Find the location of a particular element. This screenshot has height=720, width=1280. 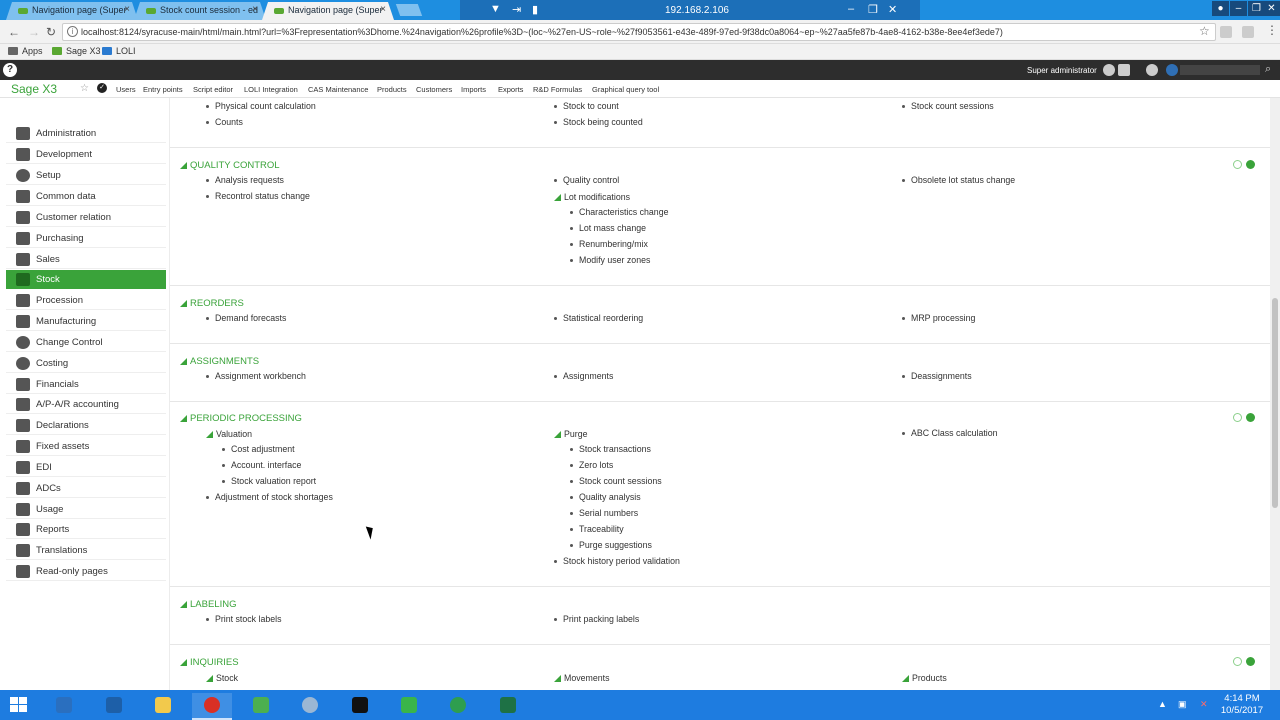

sidebar-item-costing: Costing is located at coordinates (86, 363).